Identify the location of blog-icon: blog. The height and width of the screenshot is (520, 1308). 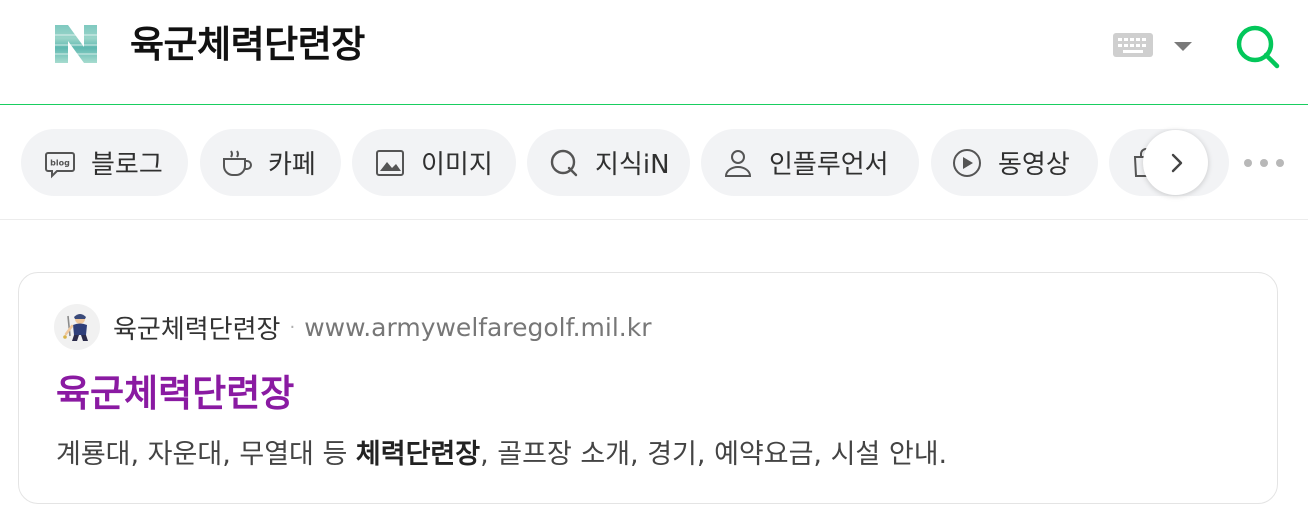
(60, 163).